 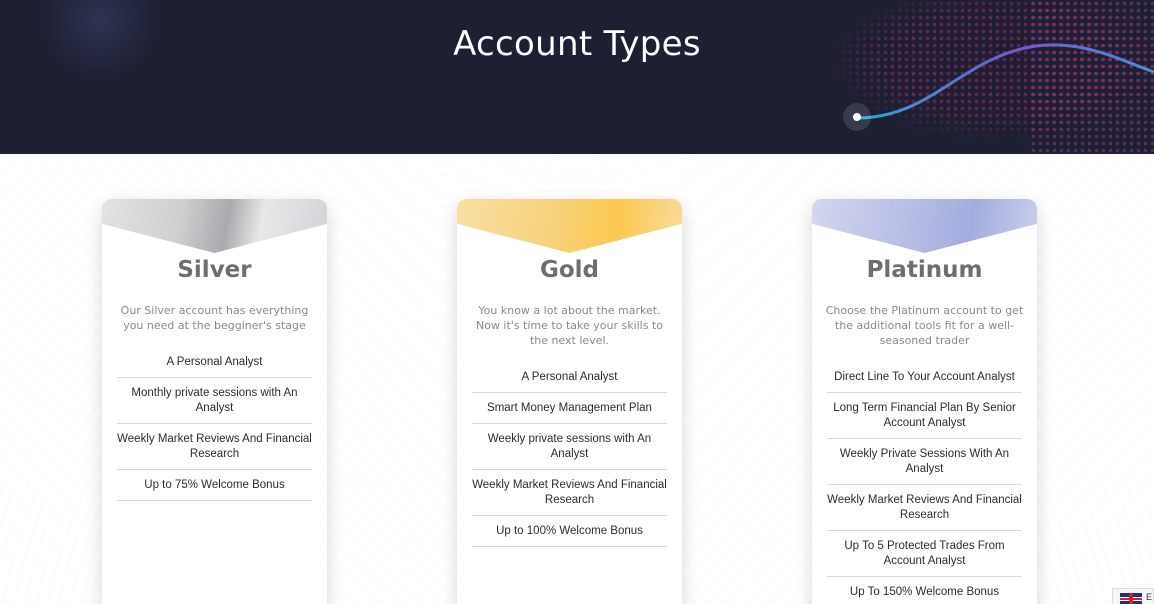 What do you see at coordinates (924, 462) in the screenshot?
I see `feature-item: Weekly Private Sessions With An Analyst` at bounding box center [924, 462].